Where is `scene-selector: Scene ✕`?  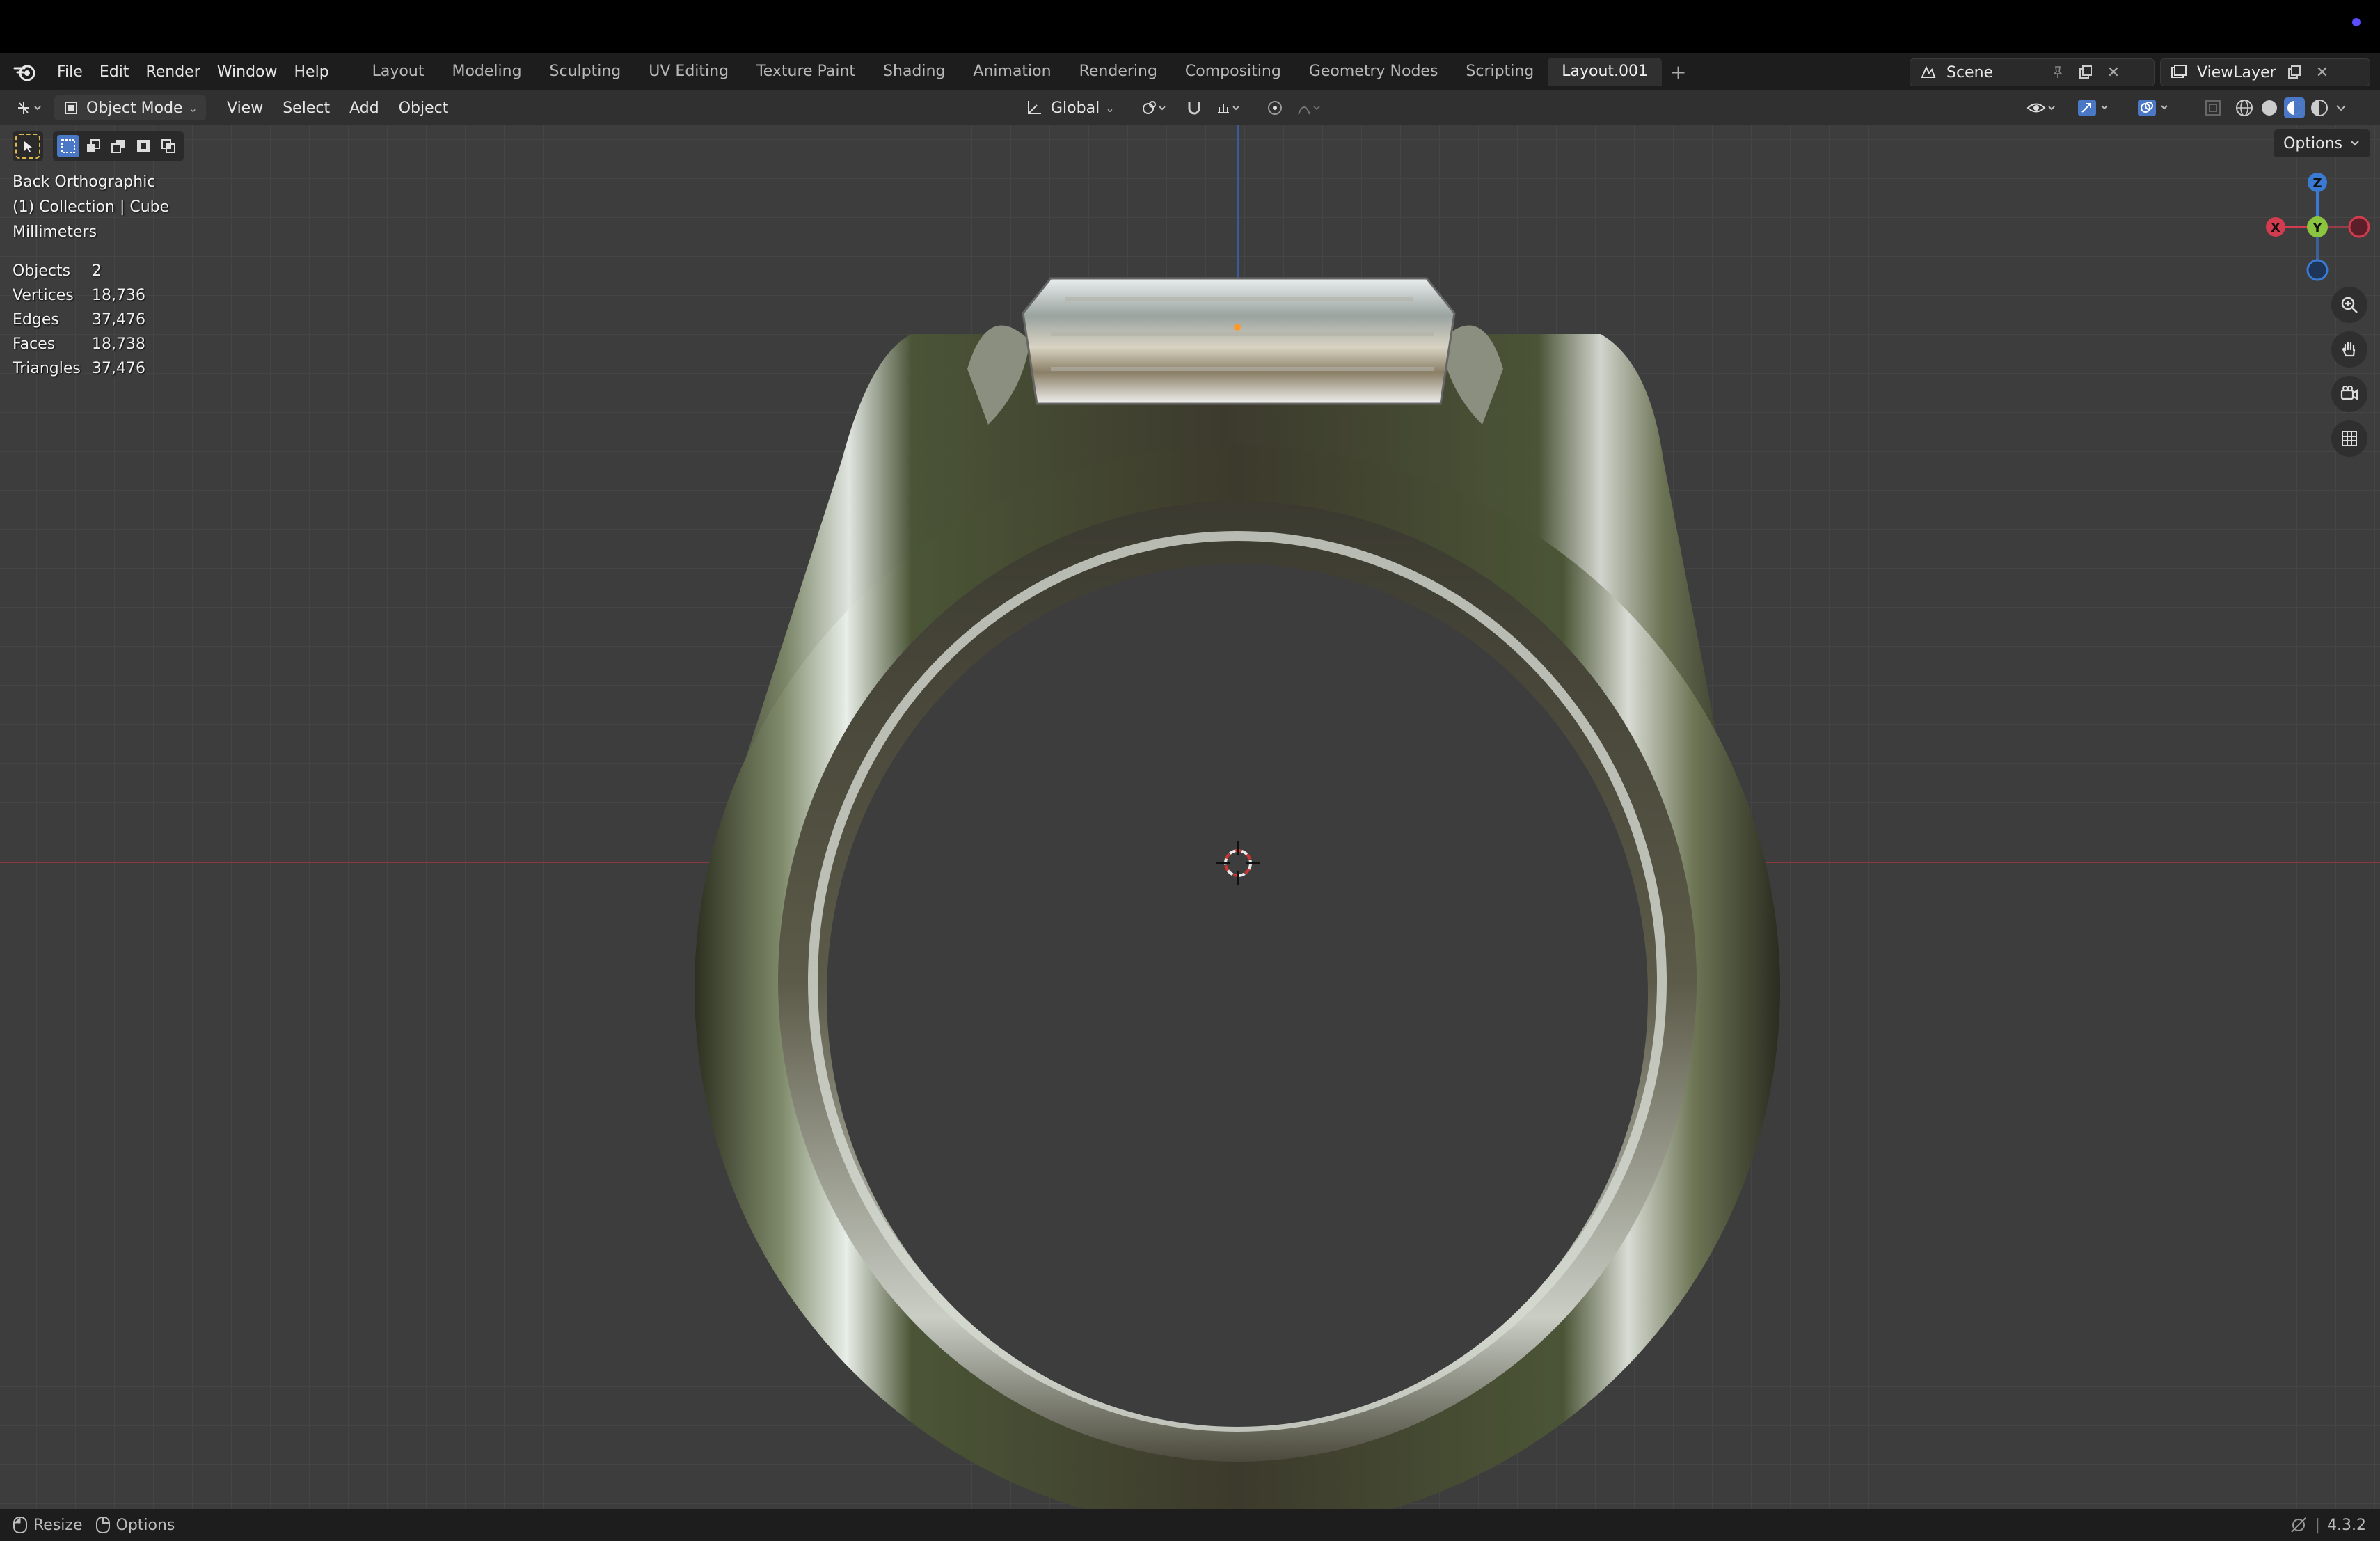
scene-selector: Scene ✕ is located at coordinates (2032, 72).